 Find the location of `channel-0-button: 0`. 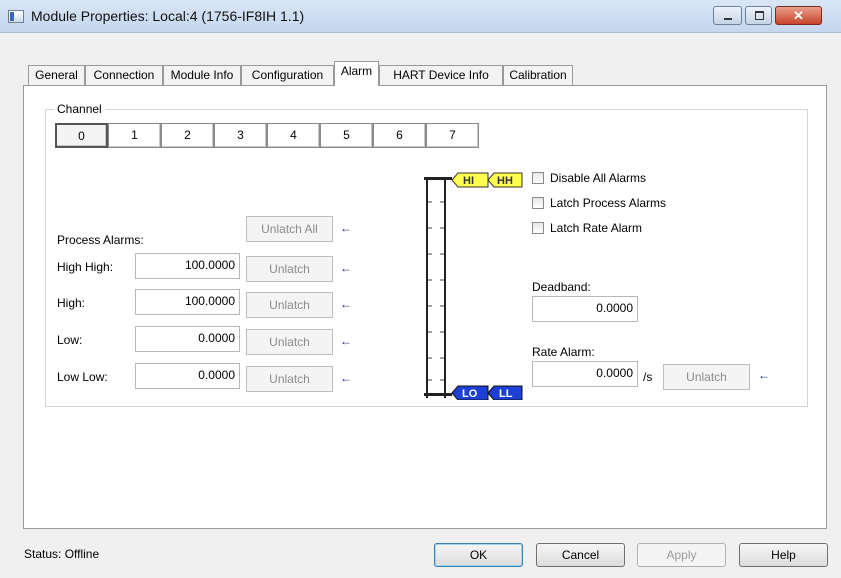

channel-0-button: 0 is located at coordinates (81, 135).